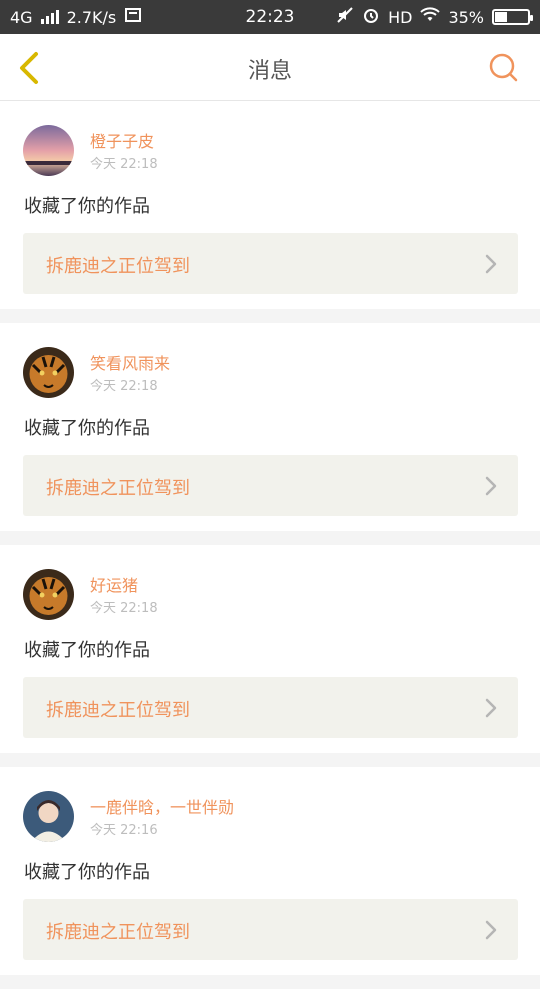 This screenshot has height=989, width=540. Describe the element at coordinates (91, 17) in the screenshot. I see `network-speed: 2.7K/s` at that location.